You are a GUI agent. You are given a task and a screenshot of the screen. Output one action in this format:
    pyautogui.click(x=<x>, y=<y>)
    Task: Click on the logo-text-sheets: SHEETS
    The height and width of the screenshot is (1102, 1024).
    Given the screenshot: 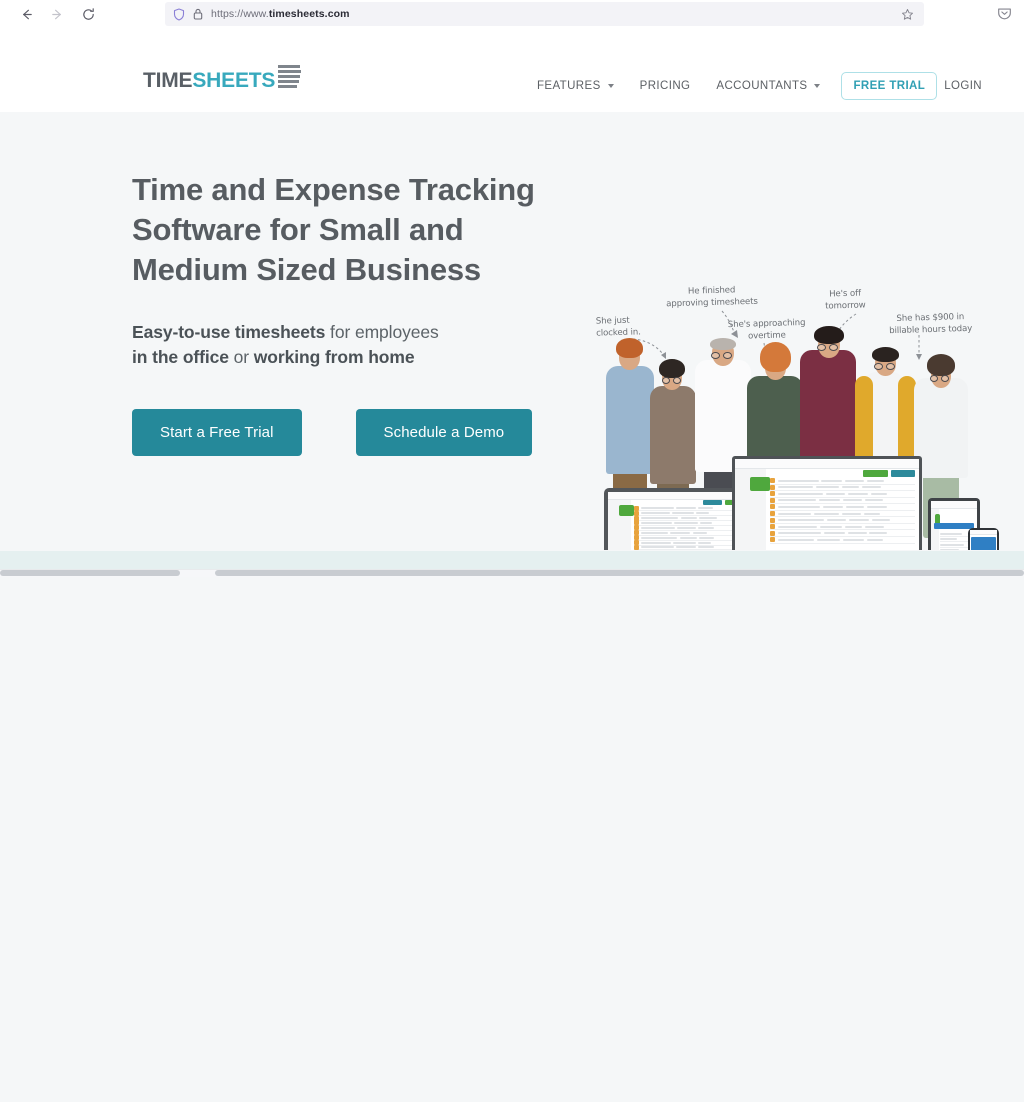 What is the action you would take?
    pyautogui.click(x=234, y=80)
    